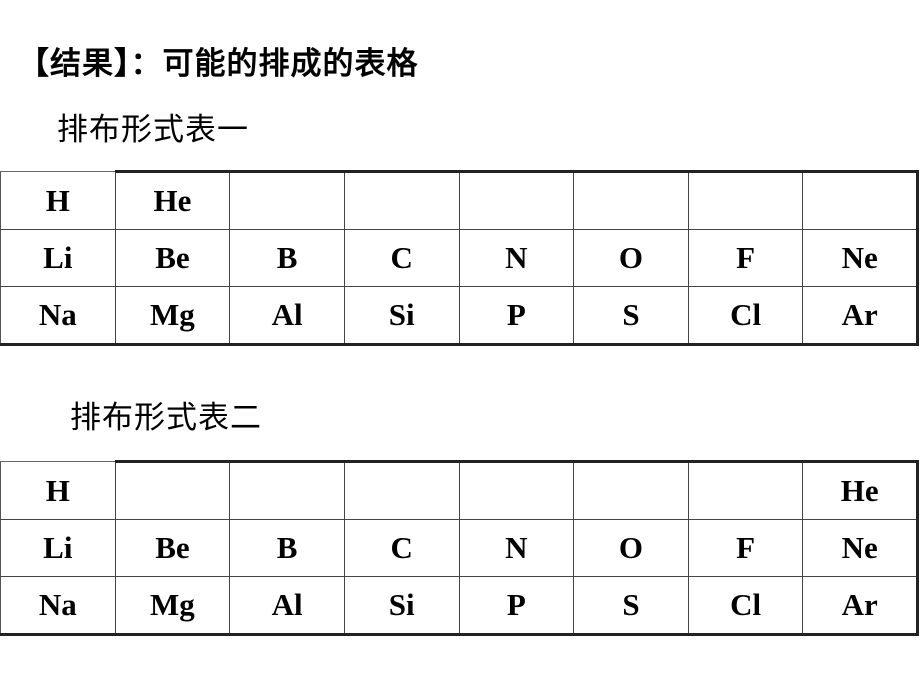 This screenshot has height=690, width=920. I want to click on page-heading: 【结果】：可能的排成的表格, so click(218, 64).